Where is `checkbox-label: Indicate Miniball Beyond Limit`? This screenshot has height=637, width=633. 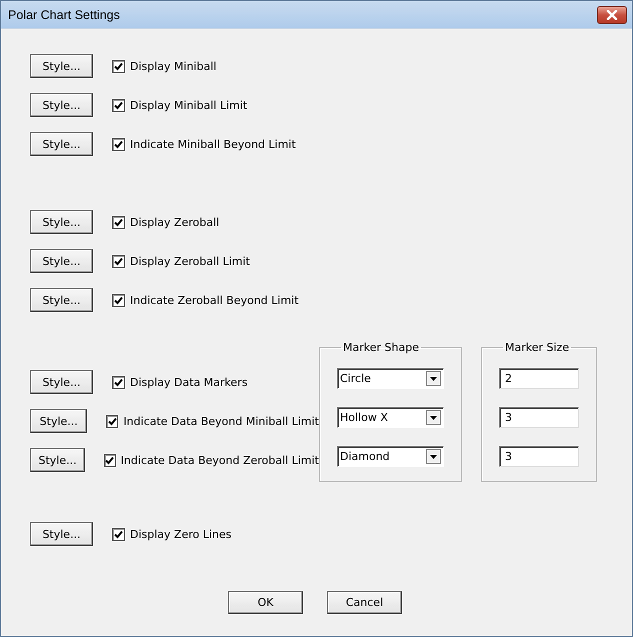 checkbox-label: Indicate Miniball Beyond Limit is located at coordinates (213, 144).